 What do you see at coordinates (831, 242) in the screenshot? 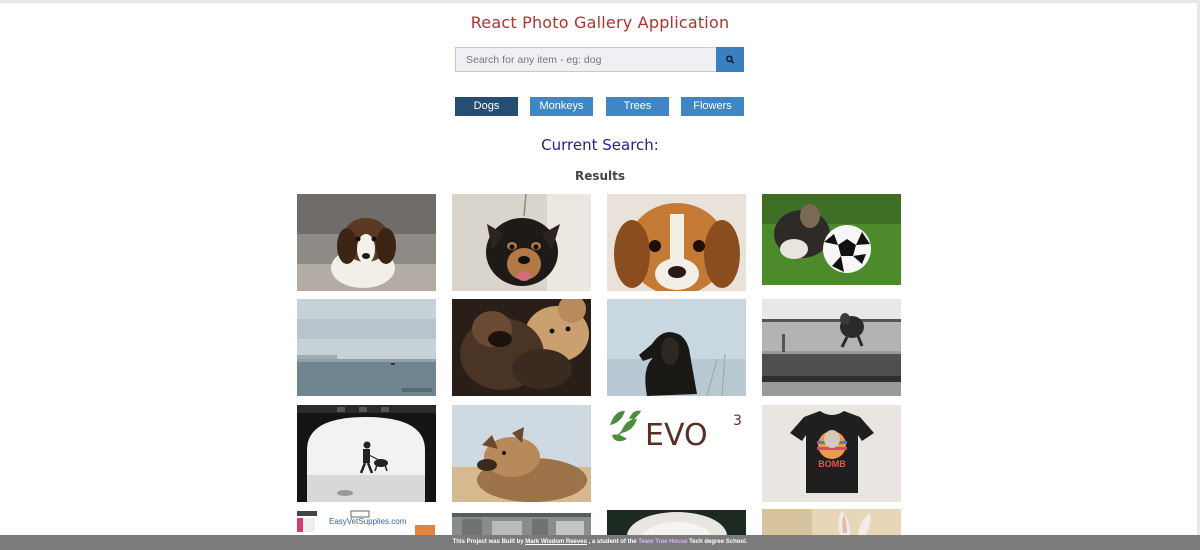
I see `dog-with-soccer-ball-photo` at bounding box center [831, 242].